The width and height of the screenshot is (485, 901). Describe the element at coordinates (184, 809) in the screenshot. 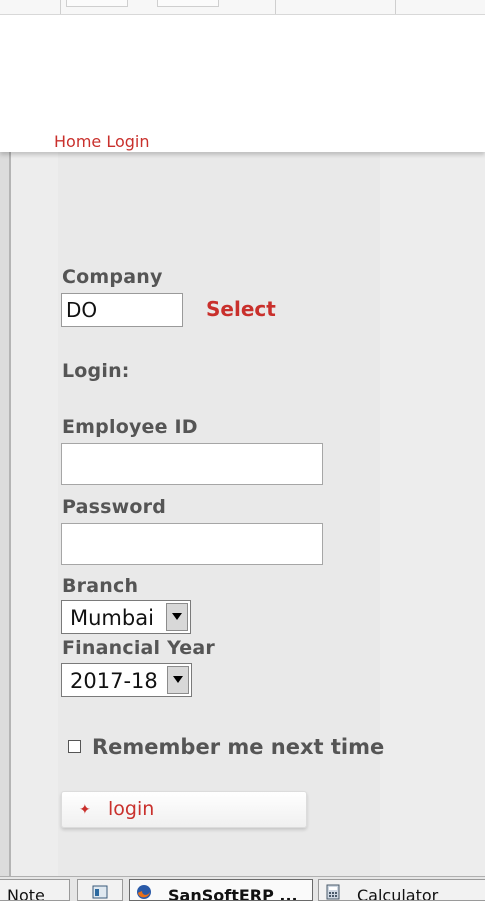

I see `login-button: ✦ login` at that location.